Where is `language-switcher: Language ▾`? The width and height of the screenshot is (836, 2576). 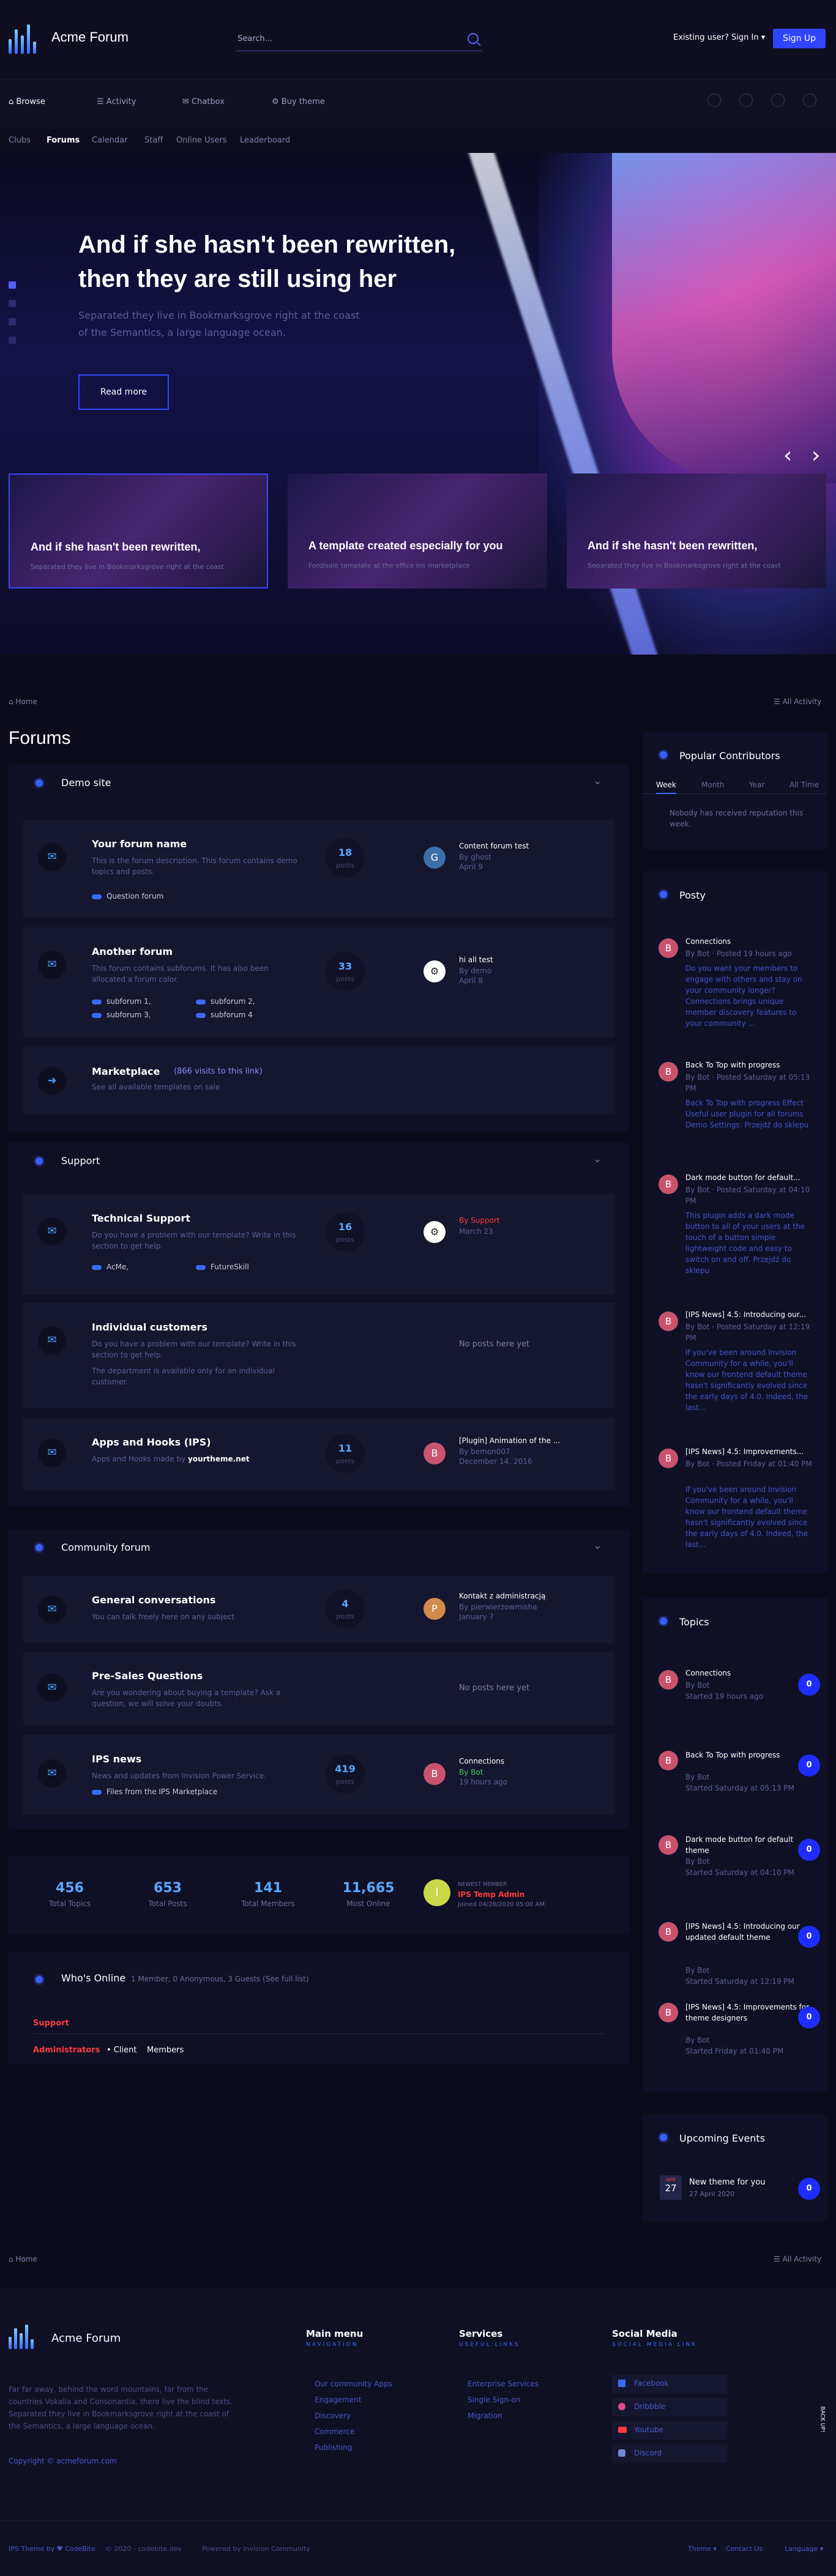
language-switcher: Language ▾ is located at coordinates (804, 2549).